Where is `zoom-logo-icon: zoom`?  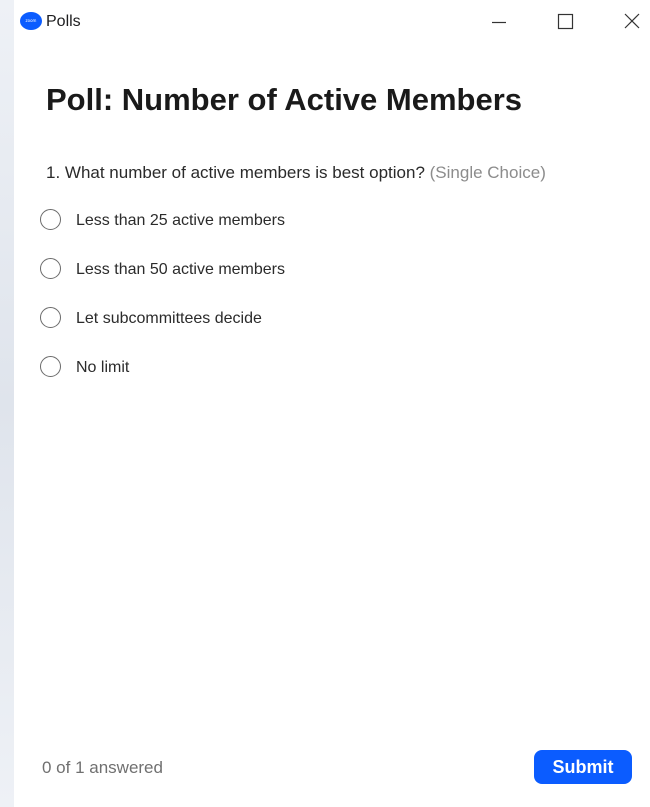 zoom-logo-icon: zoom is located at coordinates (31, 21).